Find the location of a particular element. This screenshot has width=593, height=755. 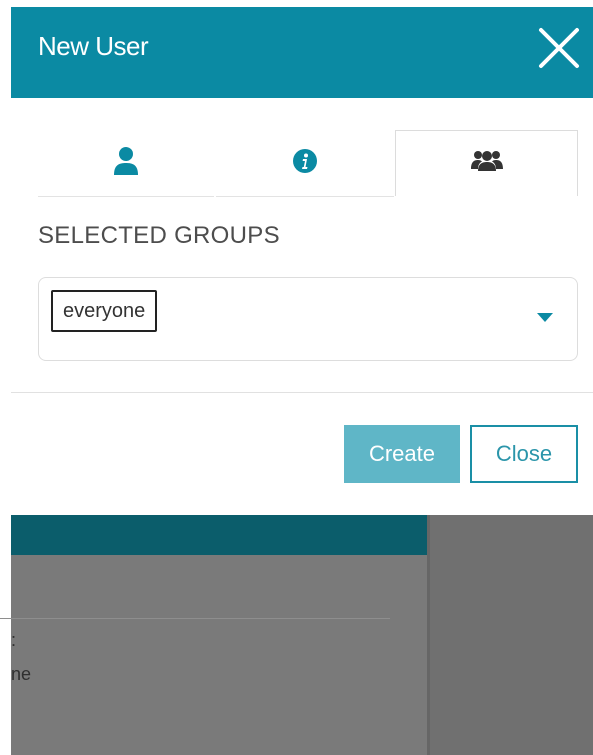

dialog-header: New User is located at coordinates (302, 52).